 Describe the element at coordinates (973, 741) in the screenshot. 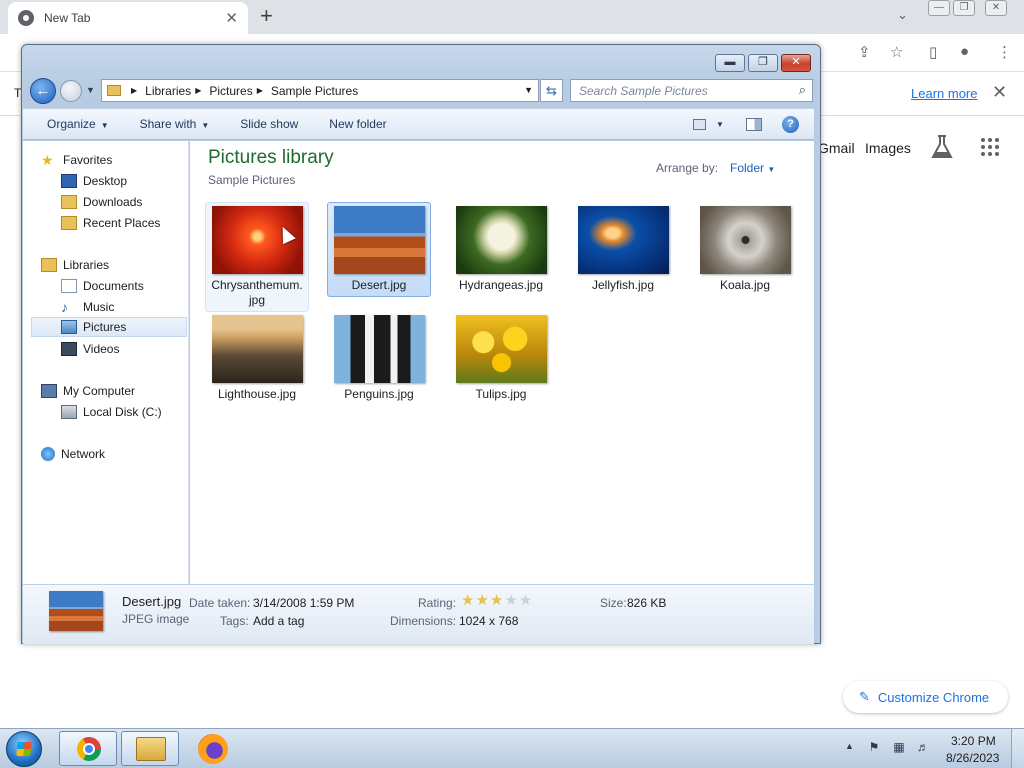

I see `clock-time: 3:20 PM` at that location.